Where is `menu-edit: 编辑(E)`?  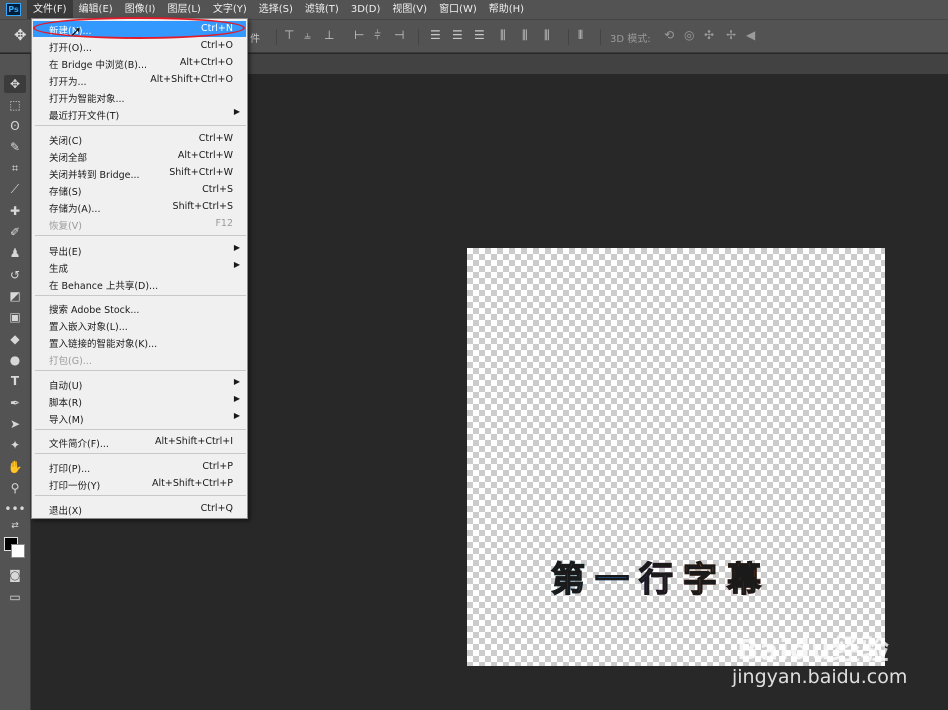
menu-edit: 编辑(E) is located at coordinates (96, 9).